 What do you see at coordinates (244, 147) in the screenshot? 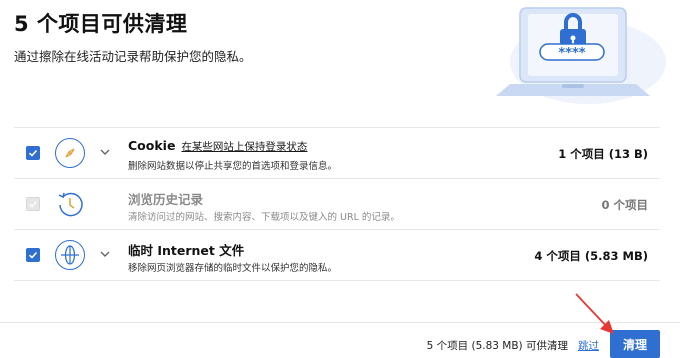
I see `keep-signed-in-link: 在某些网站上保持登录状态` at bounding box center [244, 147].